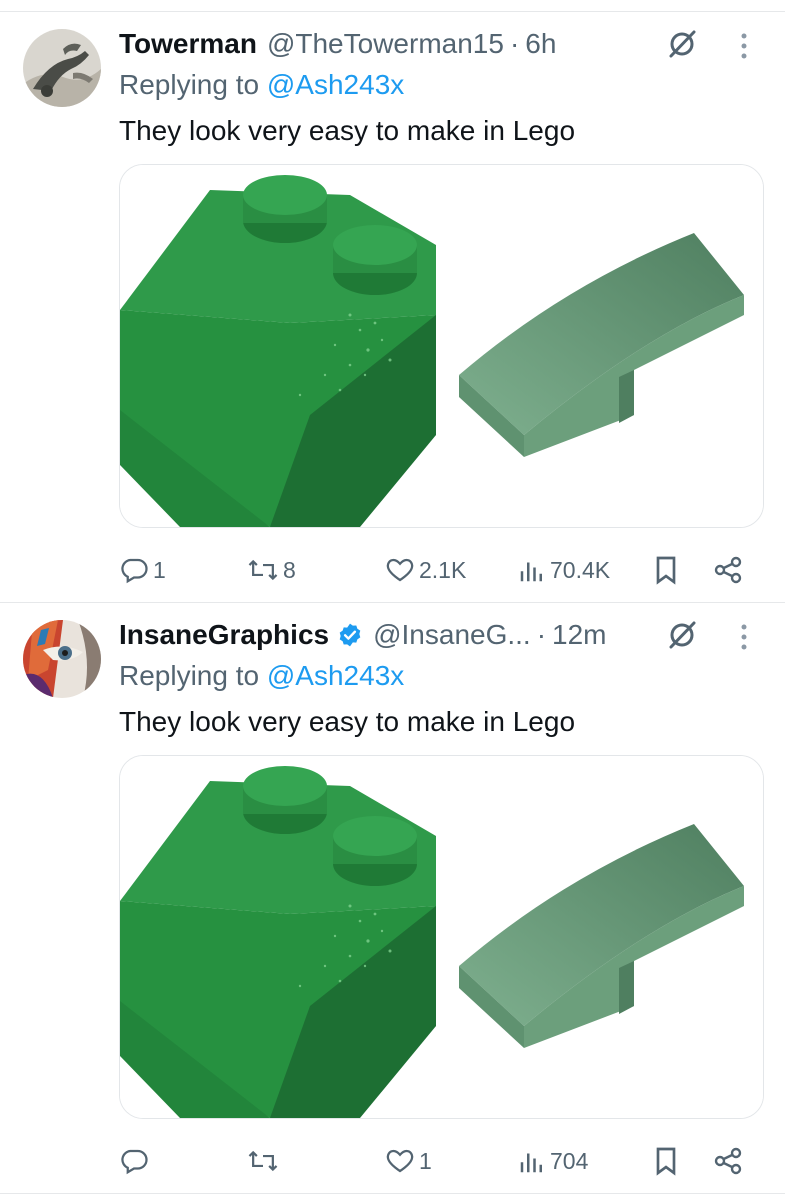 This screenshot has width=785, height=1200. I want to click on like-count: 2.1K, so click(443, 569).